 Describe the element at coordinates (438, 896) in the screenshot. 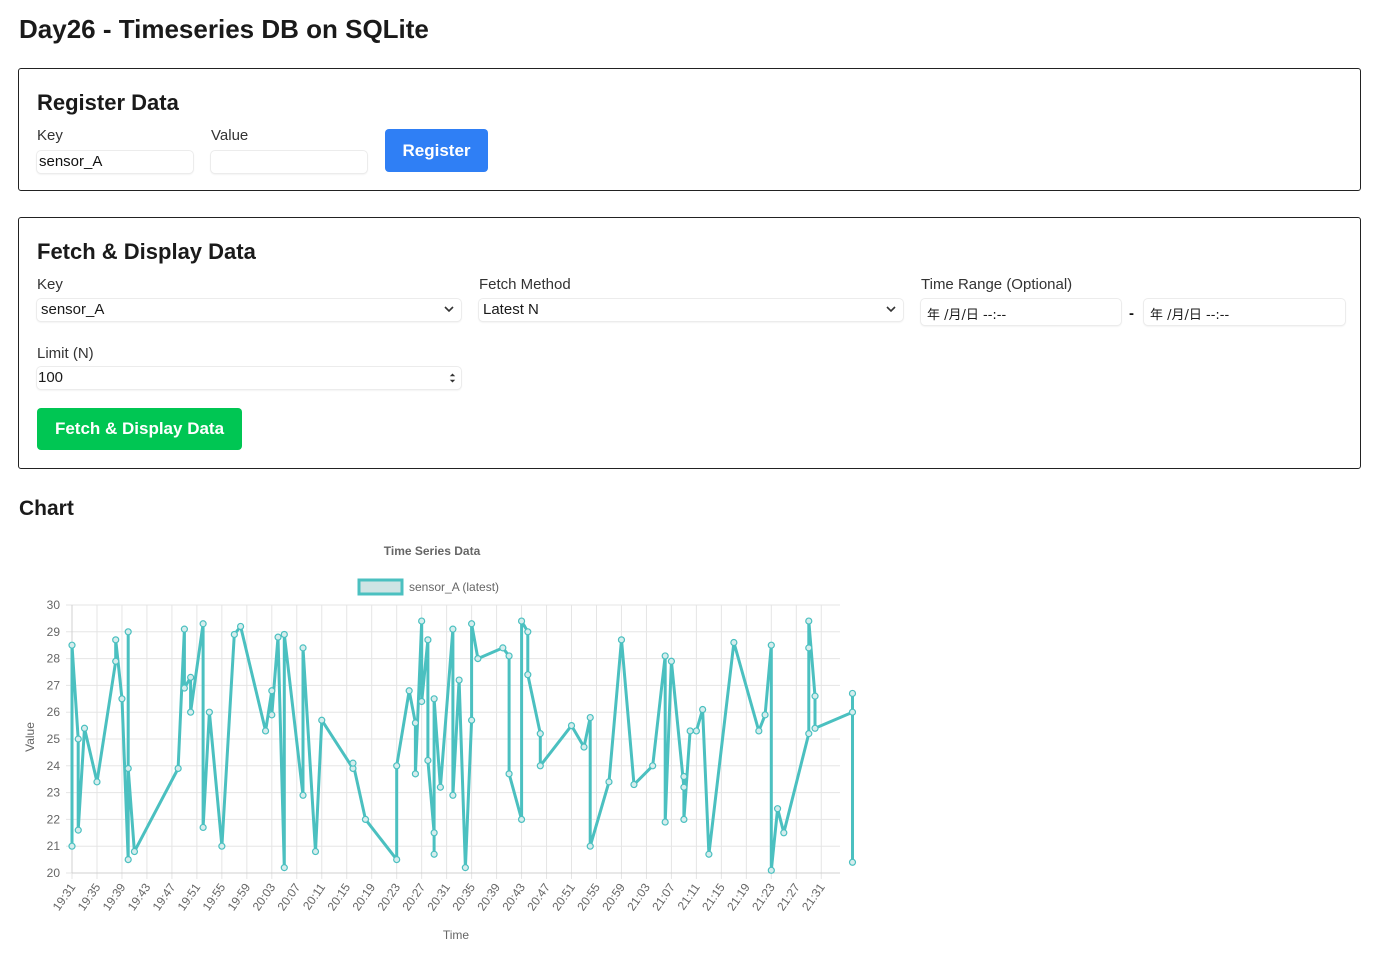

I see `x-tick-label: 20:31` at that location.